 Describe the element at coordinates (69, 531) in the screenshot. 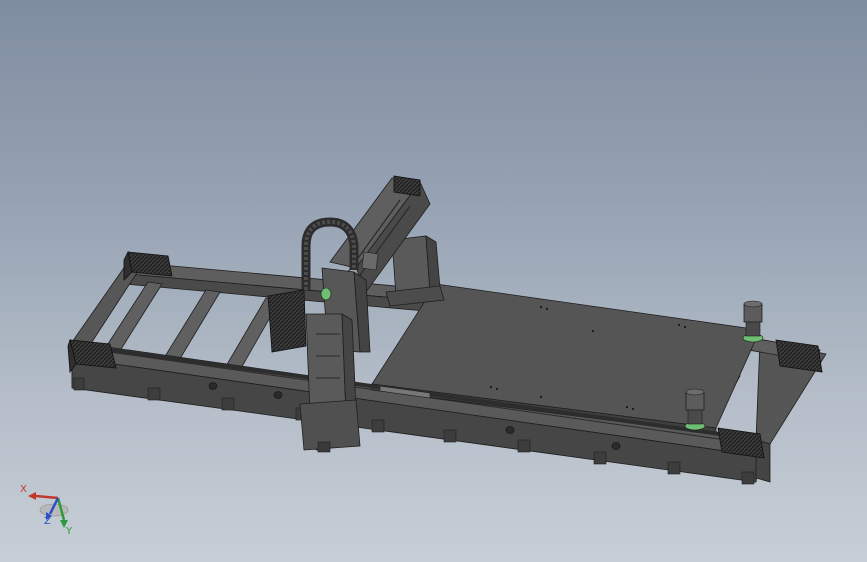

I see `y-axis-label: Y` at that location.